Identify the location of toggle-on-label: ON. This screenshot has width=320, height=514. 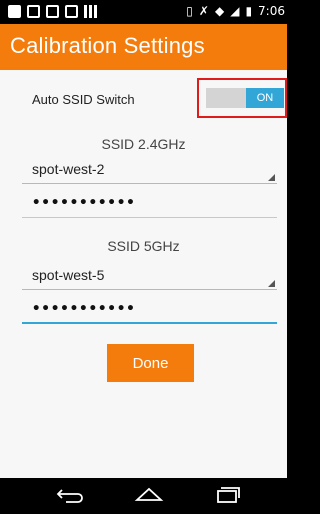
(265, 98).